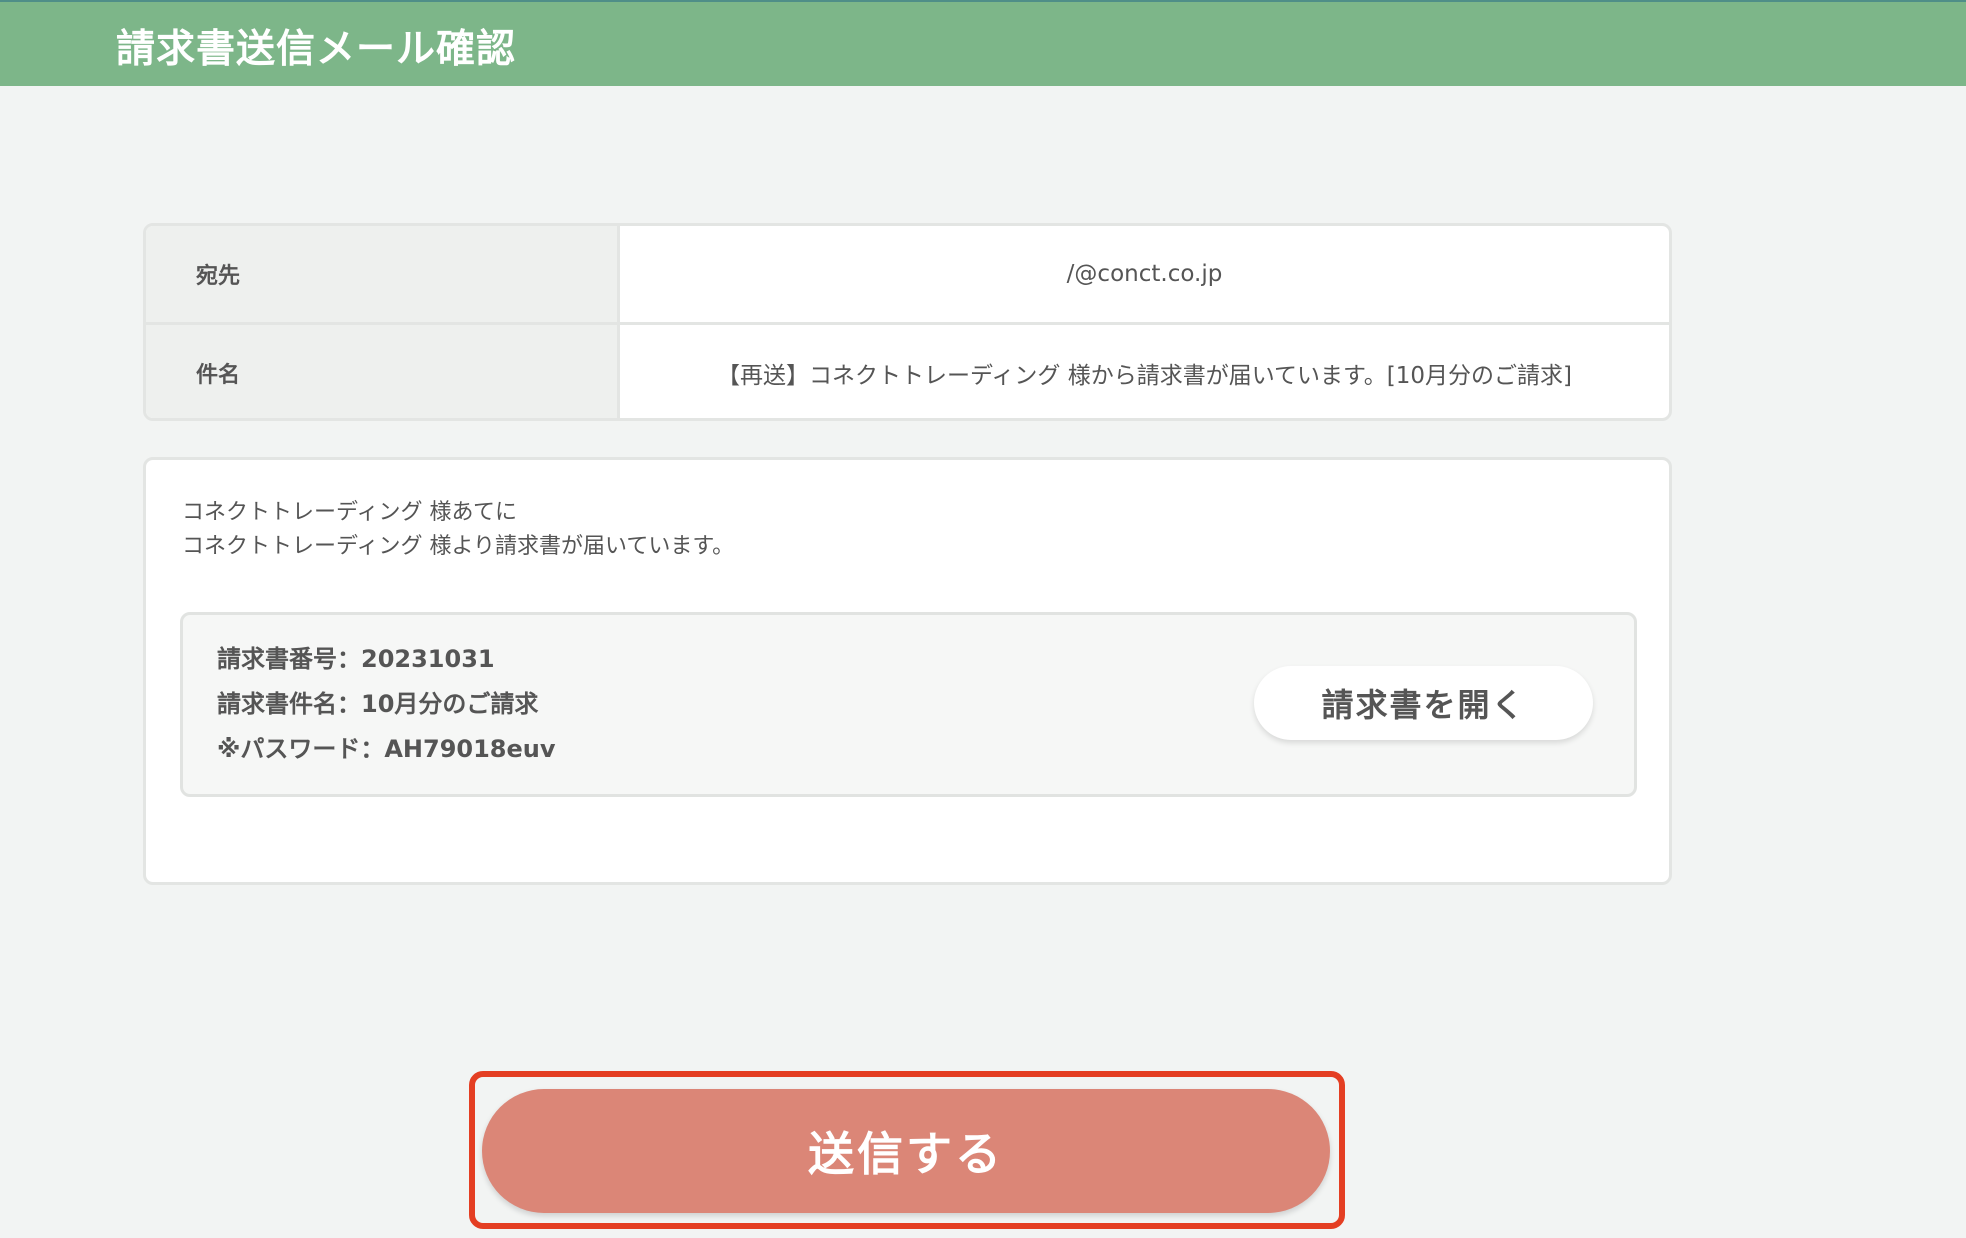 The image size is (1966, 1238). What do you see at coordinates (383, 274) in the screenshot?
I see `recipient-label-cell: 宛先` at bounding box center [383, 274].